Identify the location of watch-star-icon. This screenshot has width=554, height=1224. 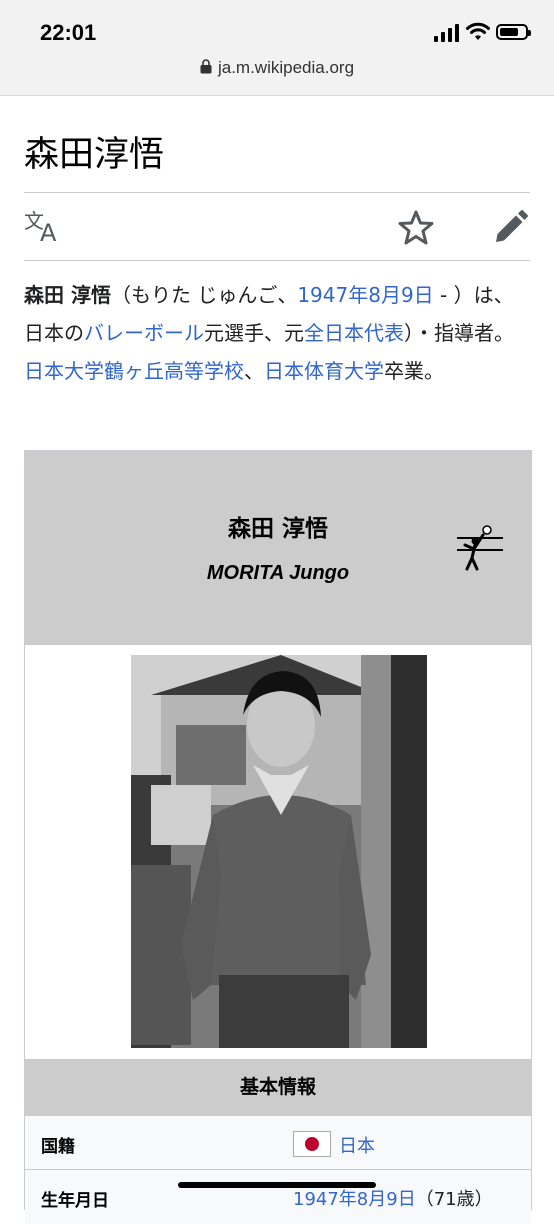
(416, 228).